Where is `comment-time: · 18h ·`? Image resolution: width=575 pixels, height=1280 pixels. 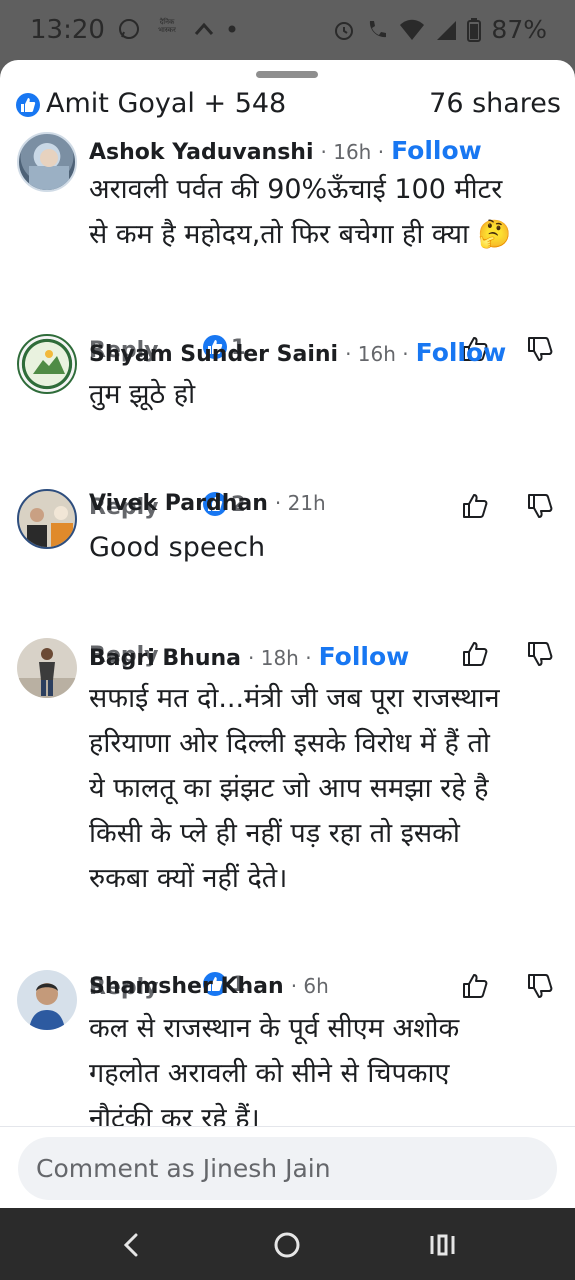 comment-time: · 18h · is located at coordinates (280, 658).